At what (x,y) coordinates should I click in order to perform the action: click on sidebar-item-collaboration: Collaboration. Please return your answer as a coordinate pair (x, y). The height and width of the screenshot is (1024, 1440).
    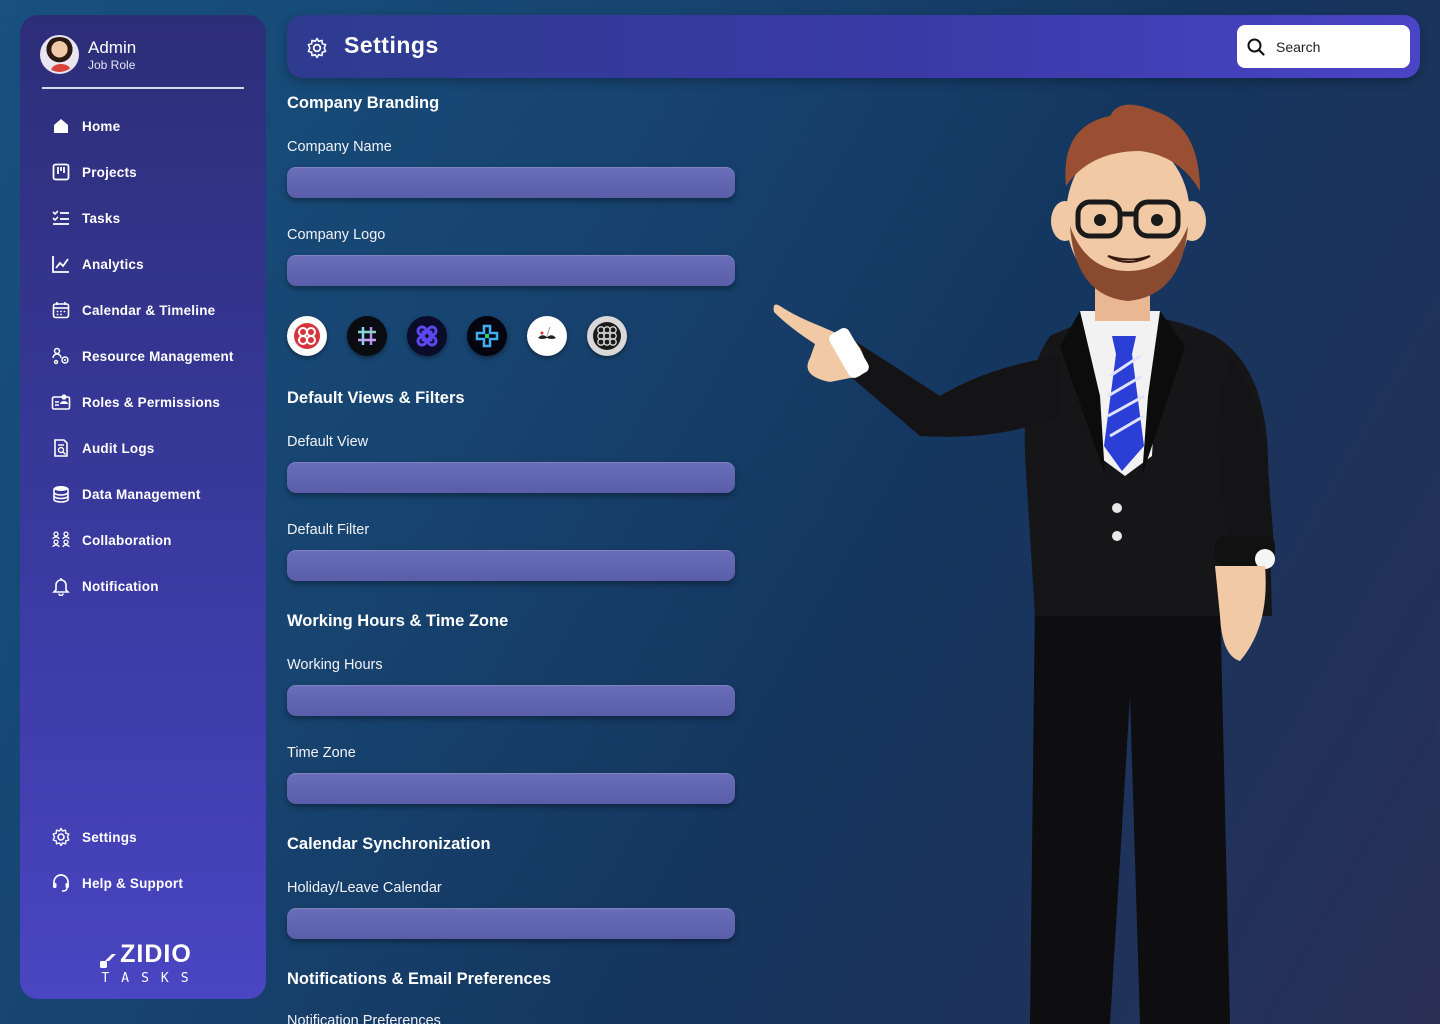
    Looking at the image, I should click on (150, 540).